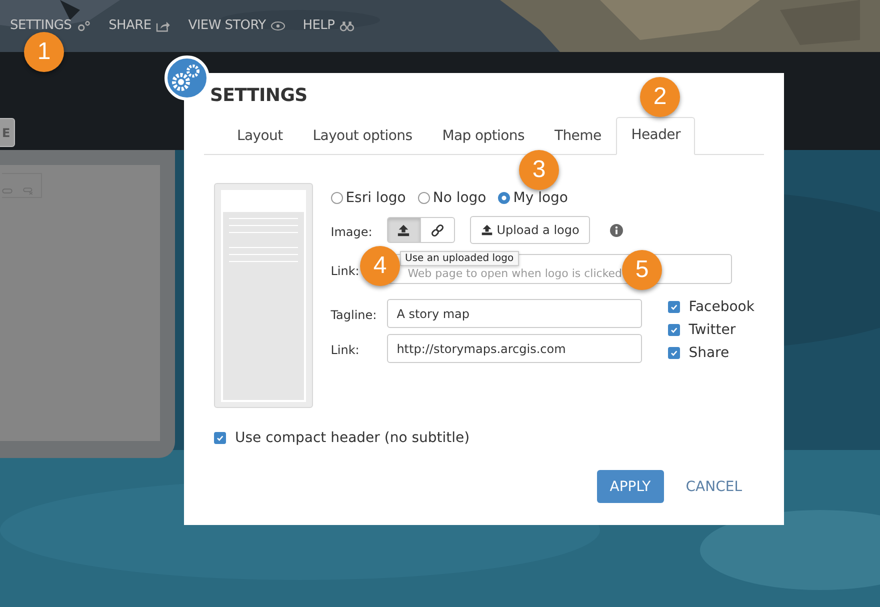 This screenshot has width=880, height=607. I want to click on link-icon, so click(437, 230).